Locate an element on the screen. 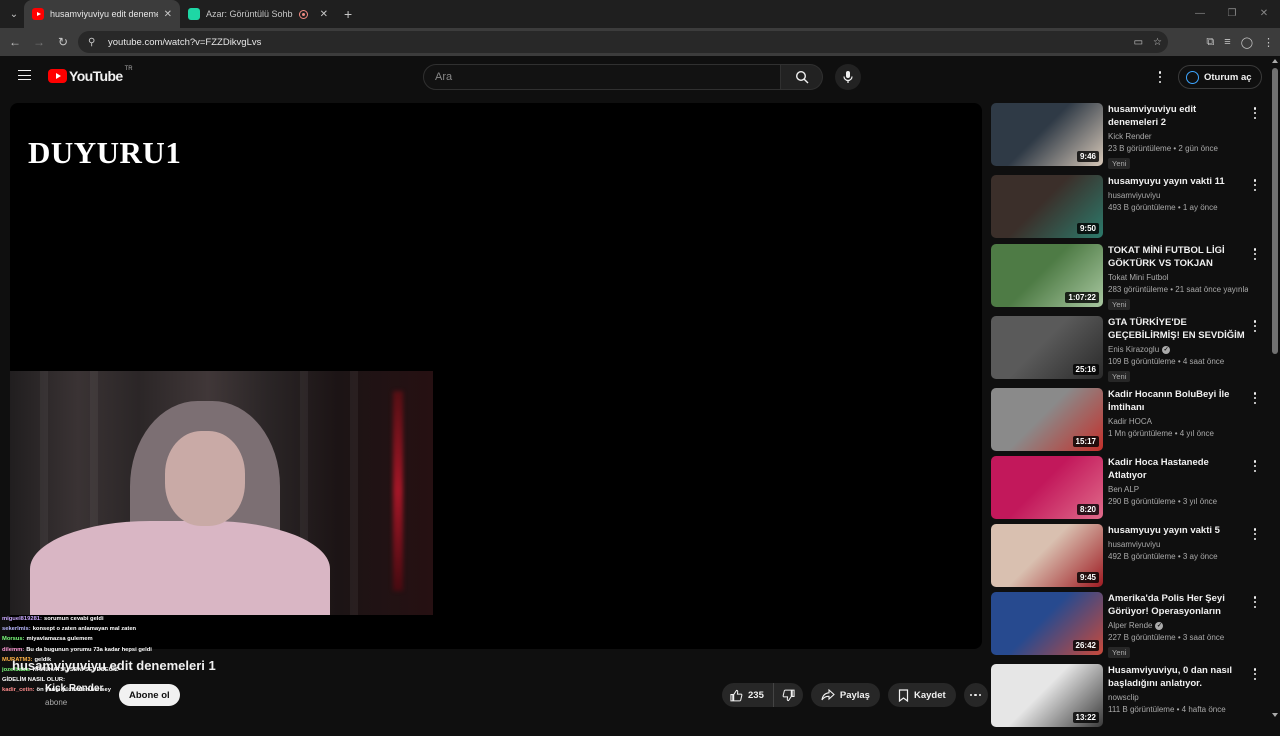 The height and width of the screenshot is (736, 1280). channel-name: Kick Render is located at coordinates (74, 688).